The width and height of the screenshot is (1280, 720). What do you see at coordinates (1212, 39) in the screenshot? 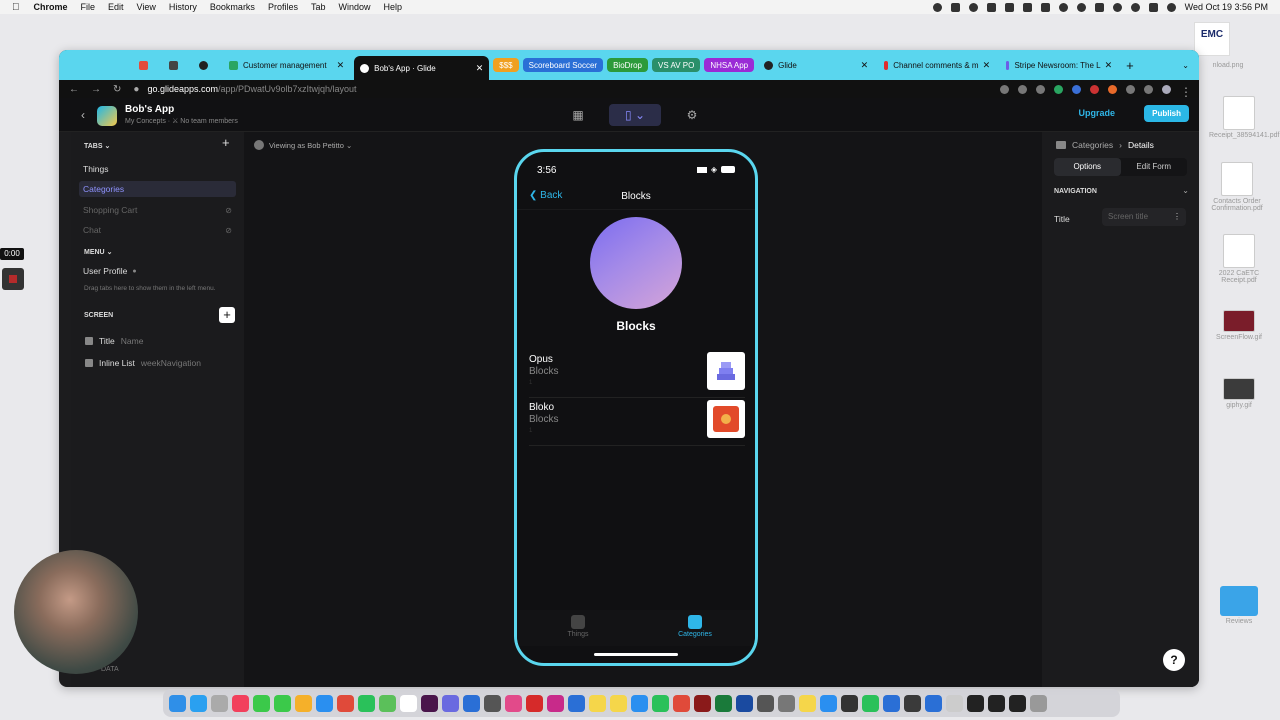
I see `desktop-emc-logo: EMC` at bounding box center [1212, 39].